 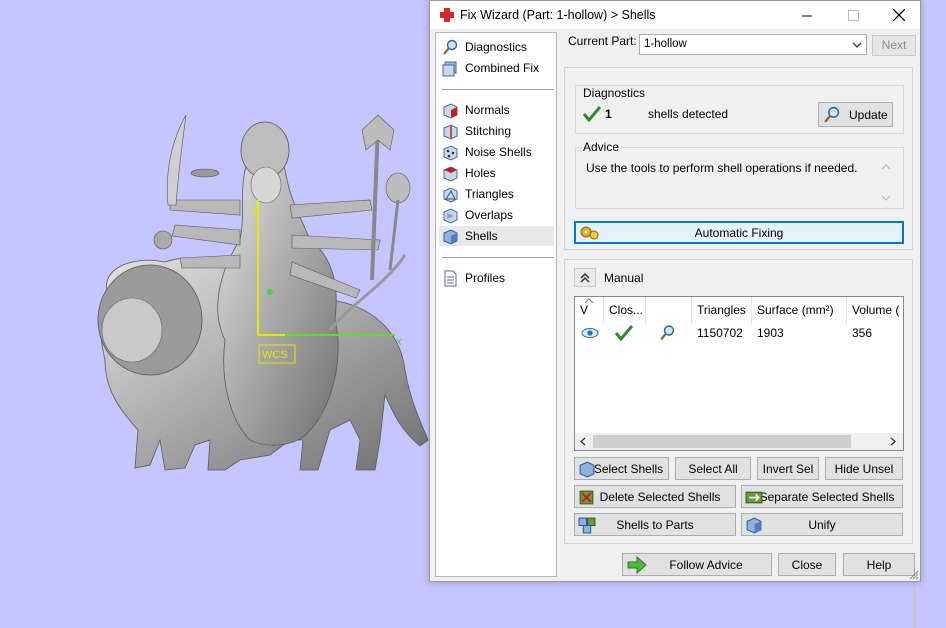 I want to click on automatic-fixing-label: Automatic Fixing, so click(x=739, y=232).